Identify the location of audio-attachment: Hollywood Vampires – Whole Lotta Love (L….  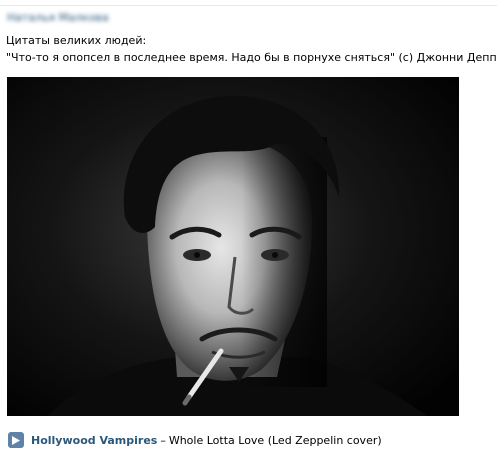
(195, 440).